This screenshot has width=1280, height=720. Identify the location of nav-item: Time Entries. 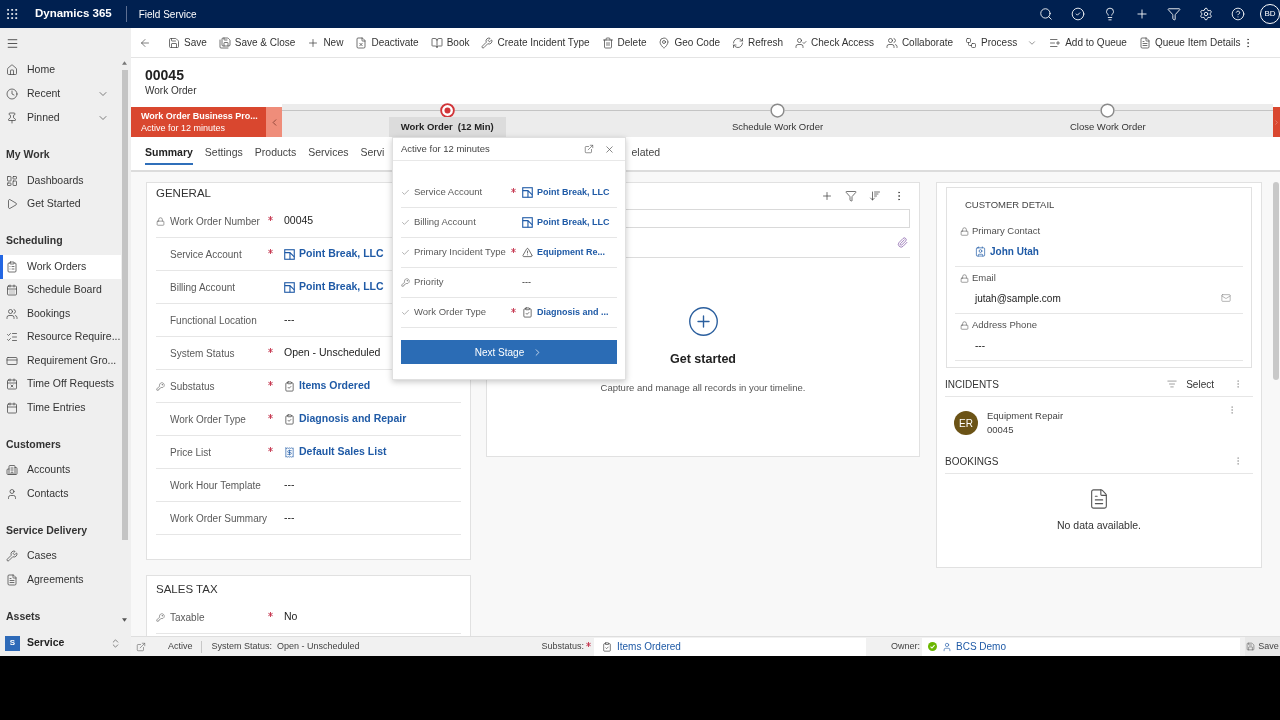
(60, 408).